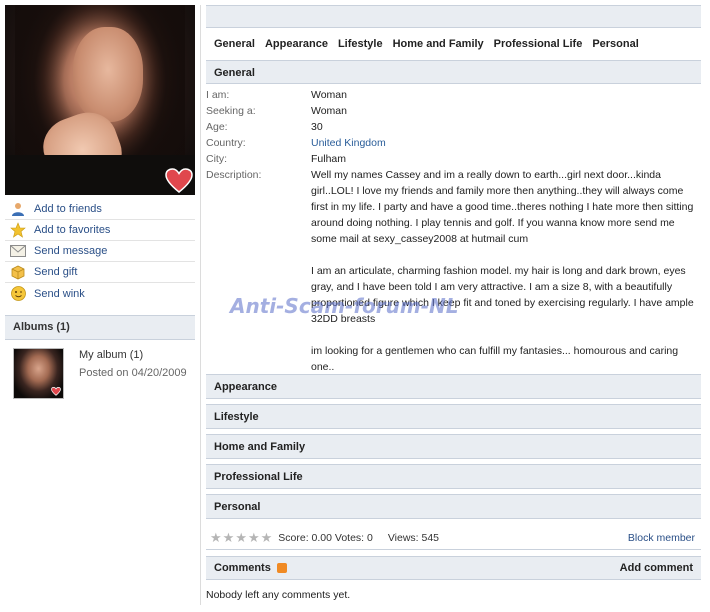  I want to click on album-date: Posted on 04/20/2009, so click(133, 373).